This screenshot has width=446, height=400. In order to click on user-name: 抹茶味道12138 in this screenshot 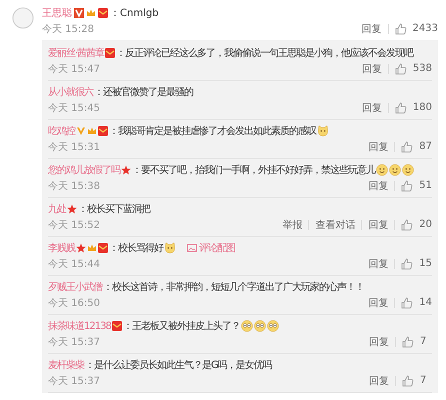, I will do `click(79, 326)`.